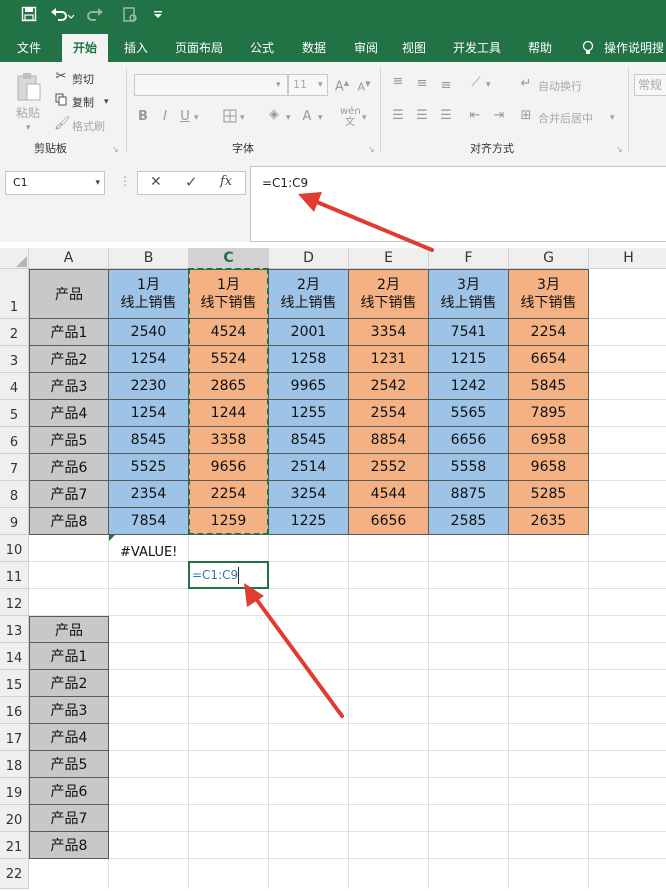 The height and width of the screenshot is (891, 666). I want to click on arrow-to-formula-bar, so click(366, 222).